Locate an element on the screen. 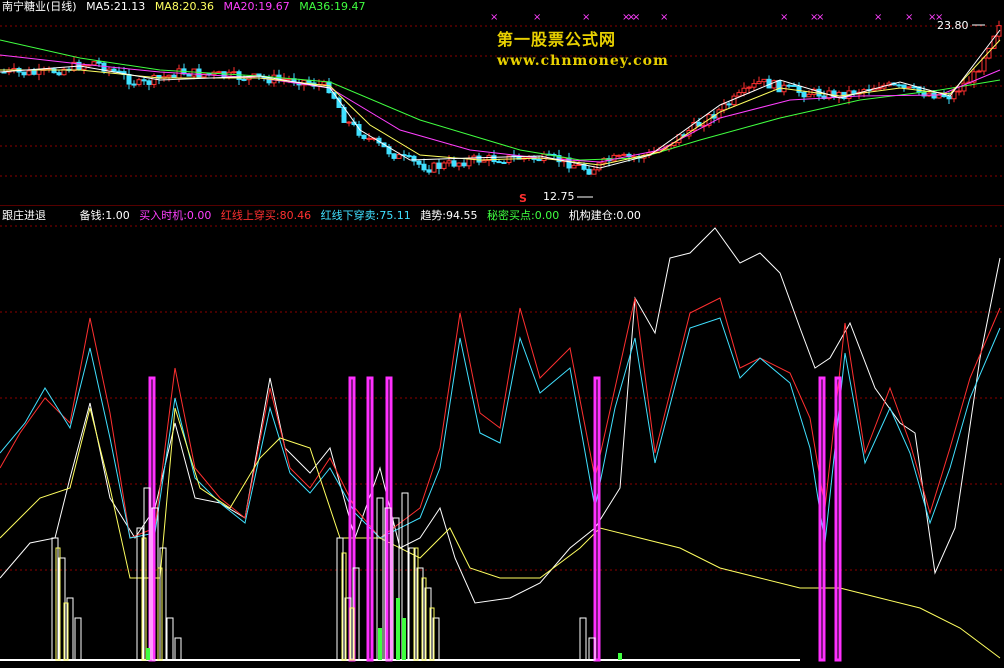 The width and height of the screenshot is (1004, 668). high-price-label: 23.80 is located at coordinates (953, 25).